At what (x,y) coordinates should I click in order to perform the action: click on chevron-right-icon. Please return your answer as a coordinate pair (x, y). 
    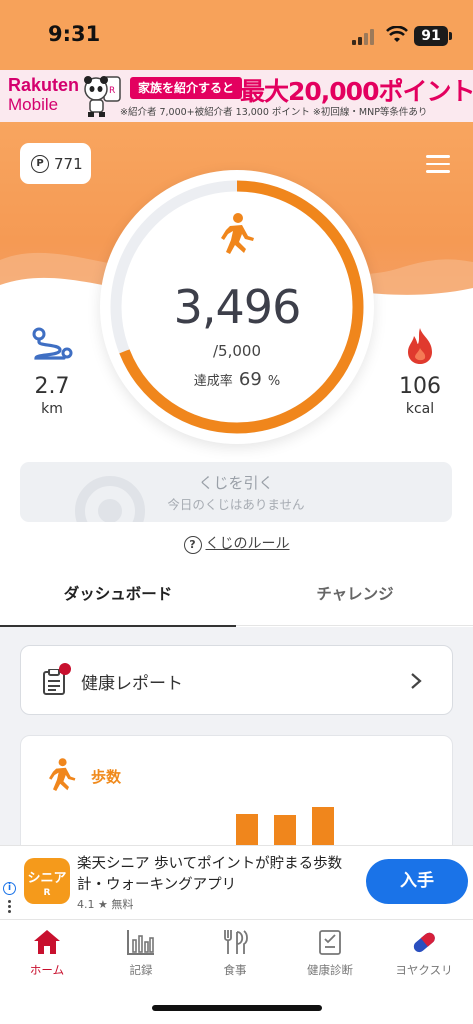
    Looking at the image, I should click on (416, 681).